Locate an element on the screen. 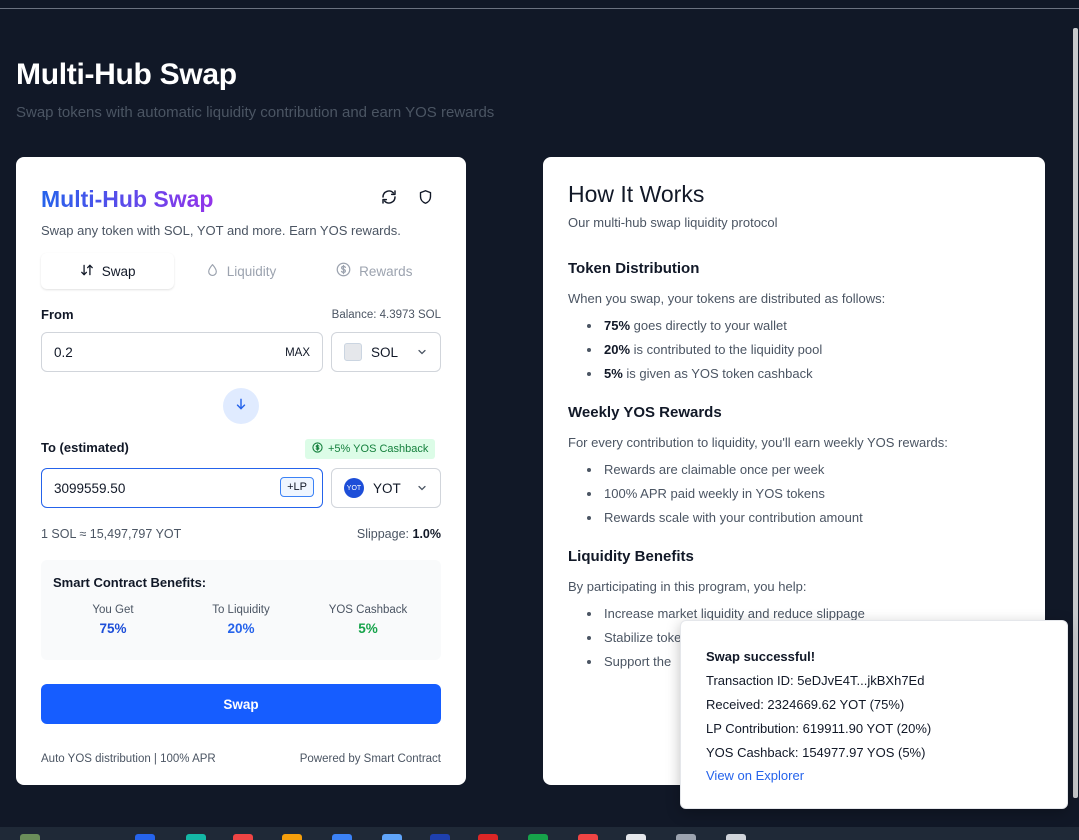 This screenshot has height=840, width=1079. benefit-label: YOS Cashback is located at coordinates (368, 610).